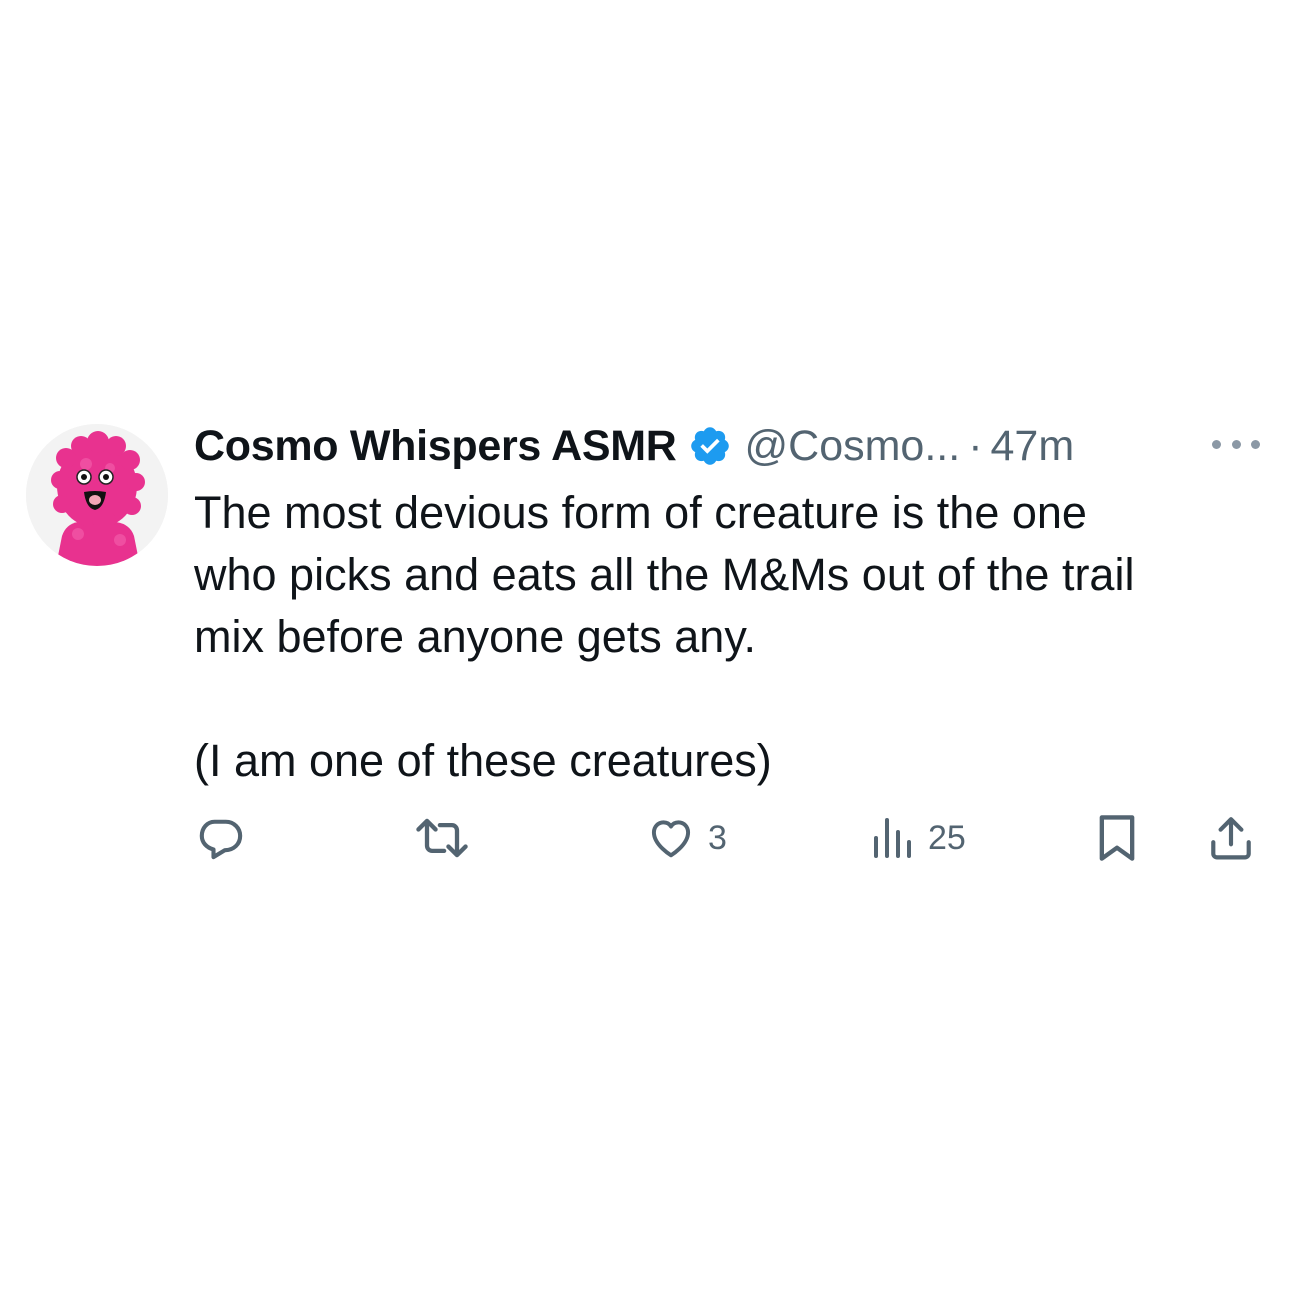 This screenshot has width=1290, height=1290. I want to click on reply-button, so click(220, 838).